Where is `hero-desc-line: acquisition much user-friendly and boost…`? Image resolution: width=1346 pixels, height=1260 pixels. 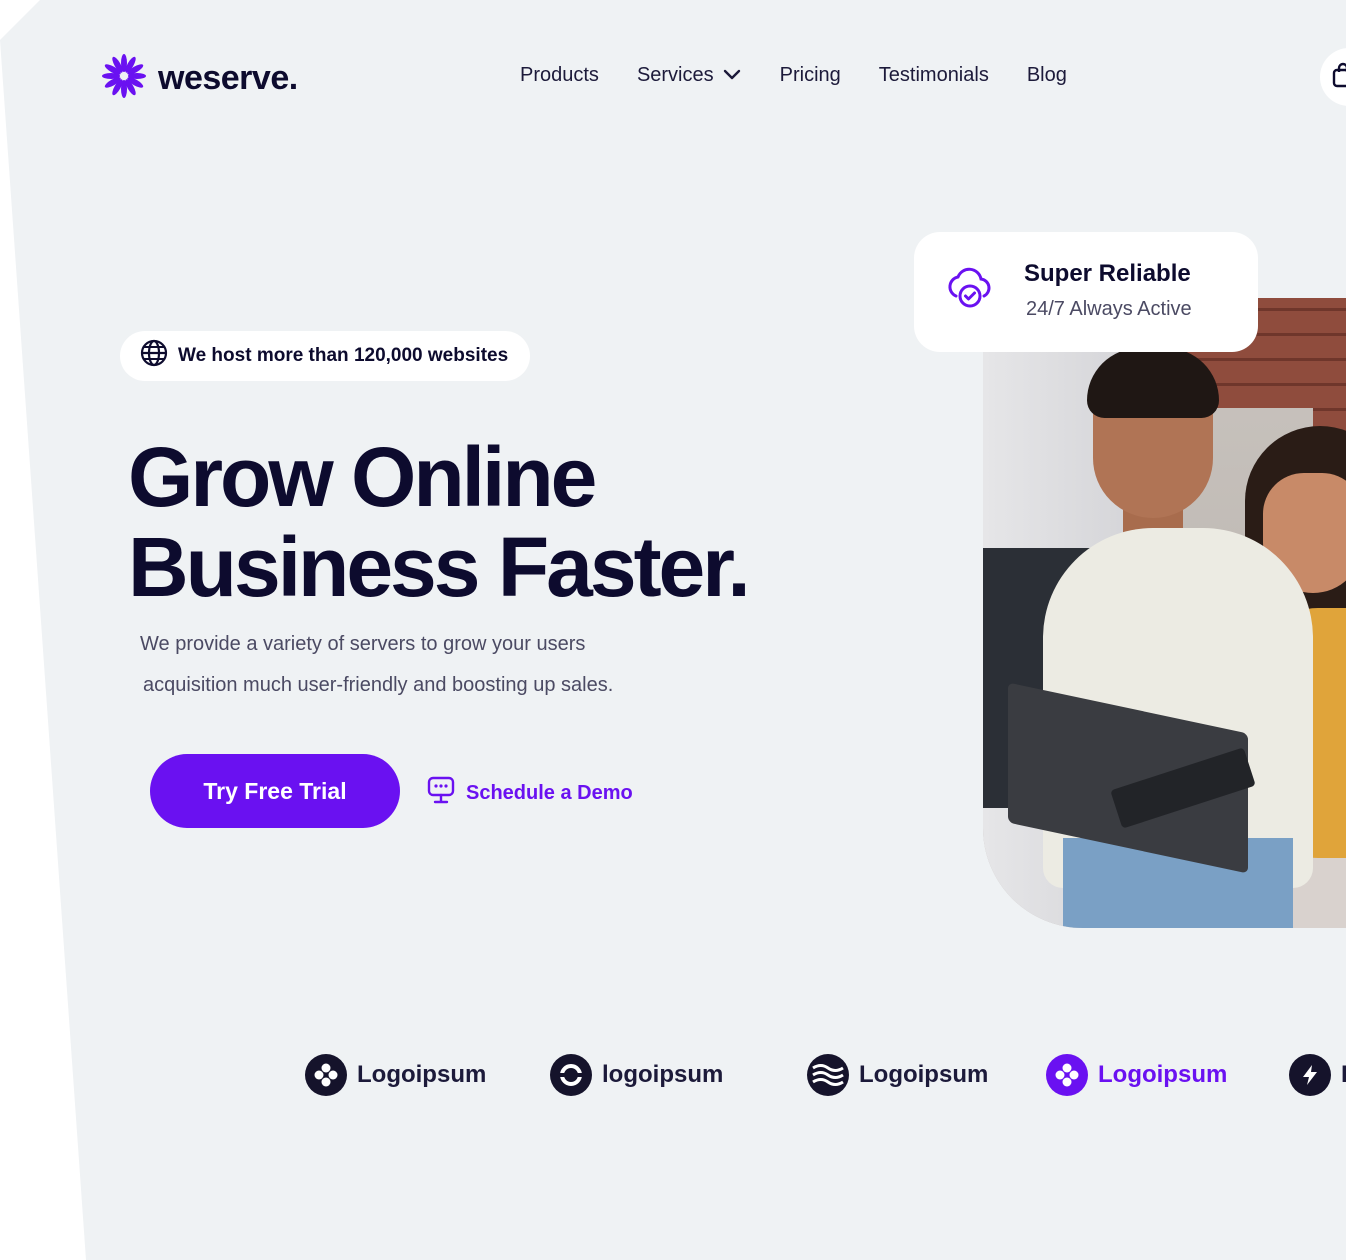
hero-desc-line: acquisition much user-friendly and boost… is located at coordinates (378, 685).